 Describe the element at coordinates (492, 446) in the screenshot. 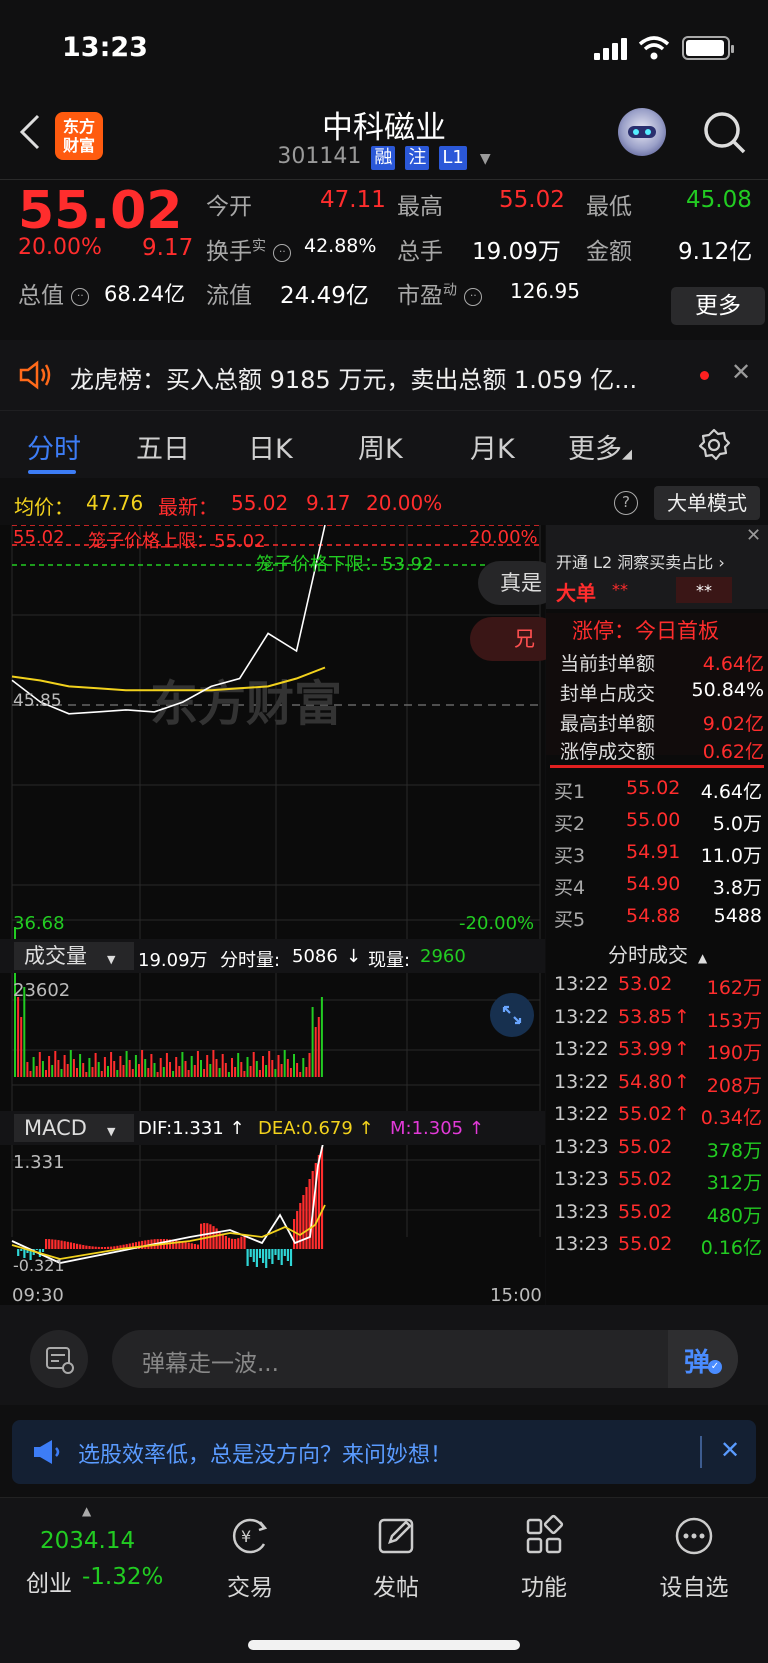

I see `tab-monthly-k: 月K` at that location.